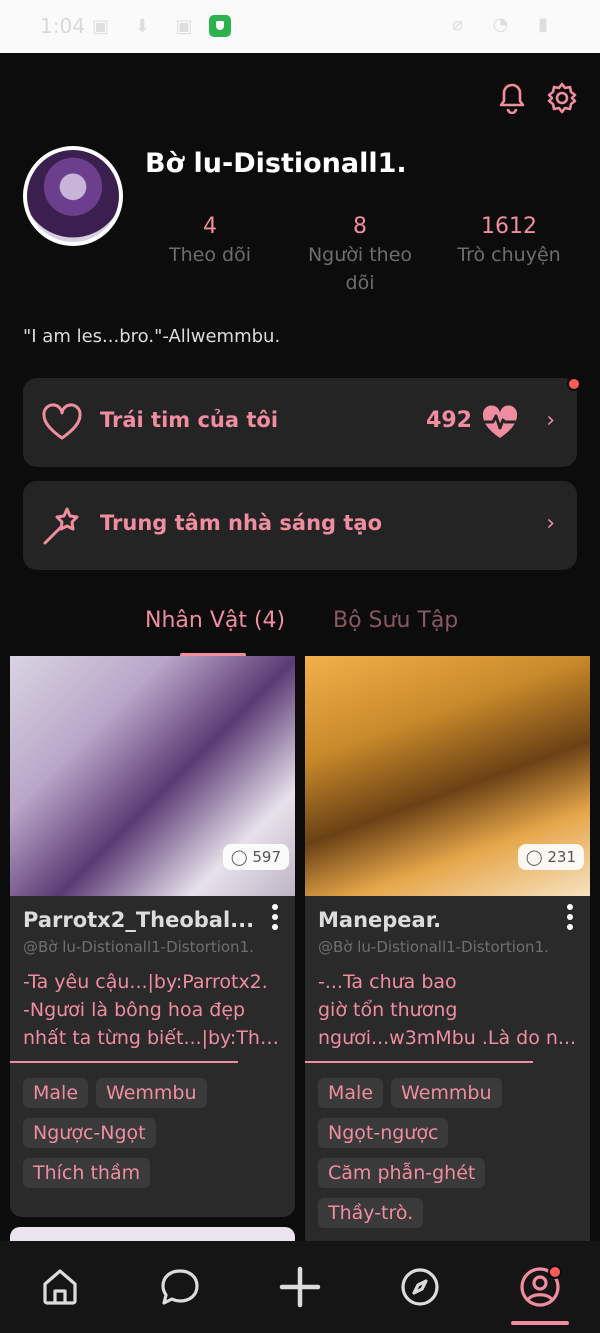  Describe the element at coordinates (152, 336) in the screenshot. I see `profile-bio: "I am les...bro."-Allwemmbu.` at that location.